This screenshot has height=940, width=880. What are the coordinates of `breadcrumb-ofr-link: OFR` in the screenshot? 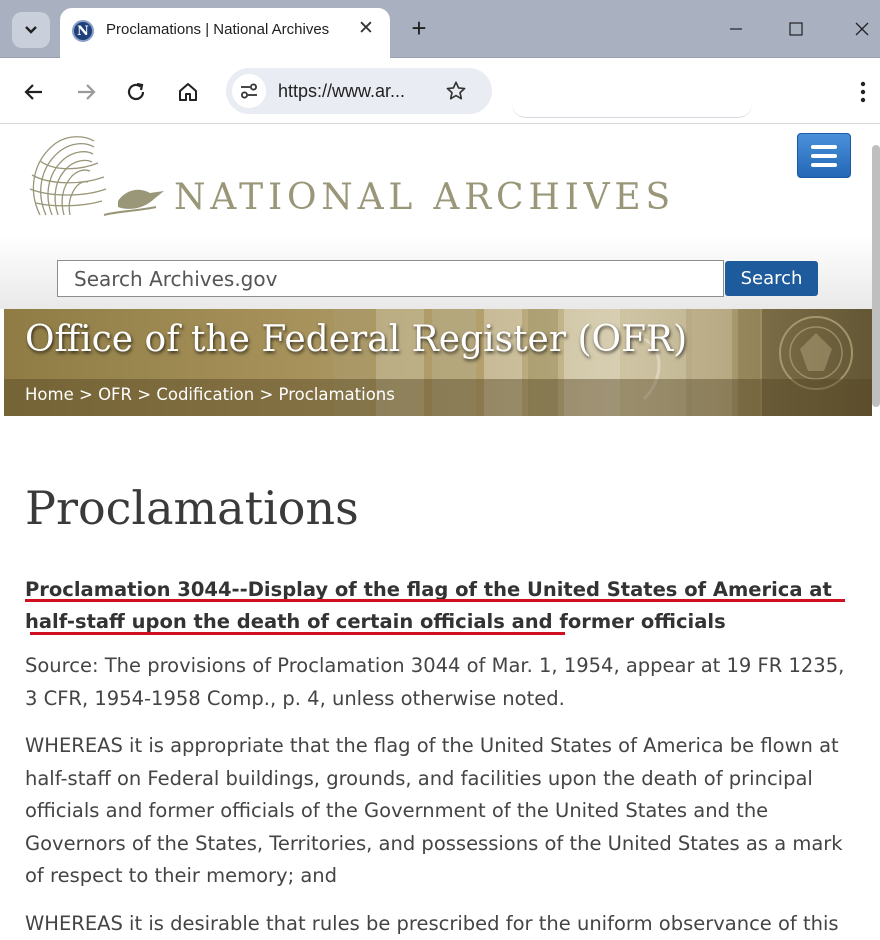 It's located at (115, 394).